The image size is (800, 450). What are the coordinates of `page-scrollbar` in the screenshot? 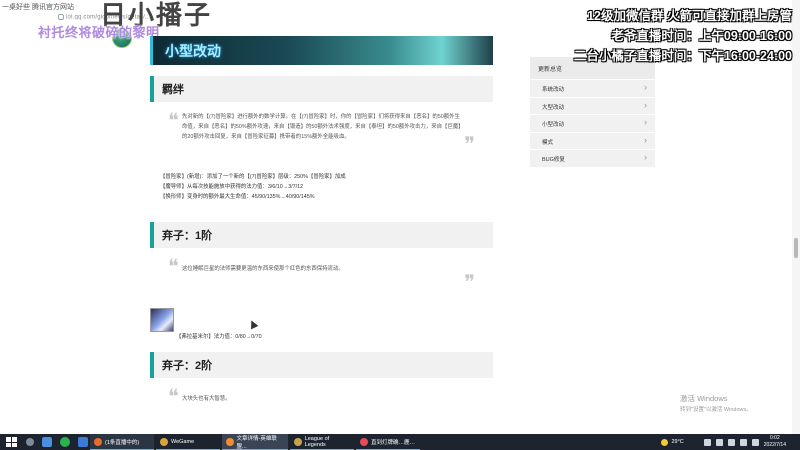 It's located at (796, 217).